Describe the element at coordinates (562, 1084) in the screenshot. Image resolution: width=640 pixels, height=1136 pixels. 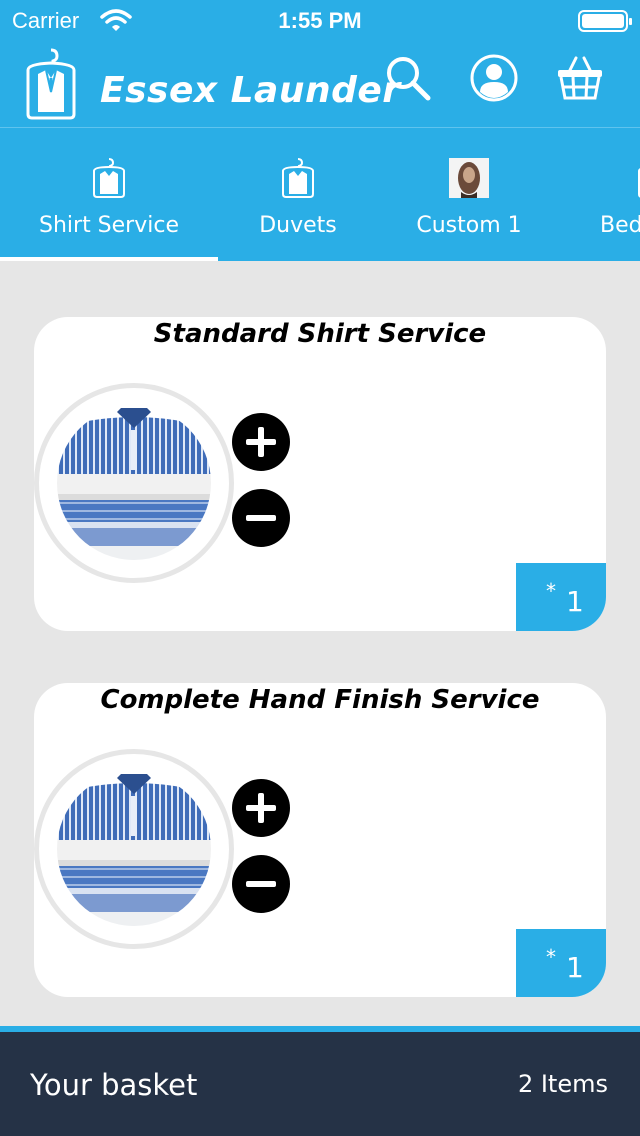
I see `basket-count: 2 Items` at that location.